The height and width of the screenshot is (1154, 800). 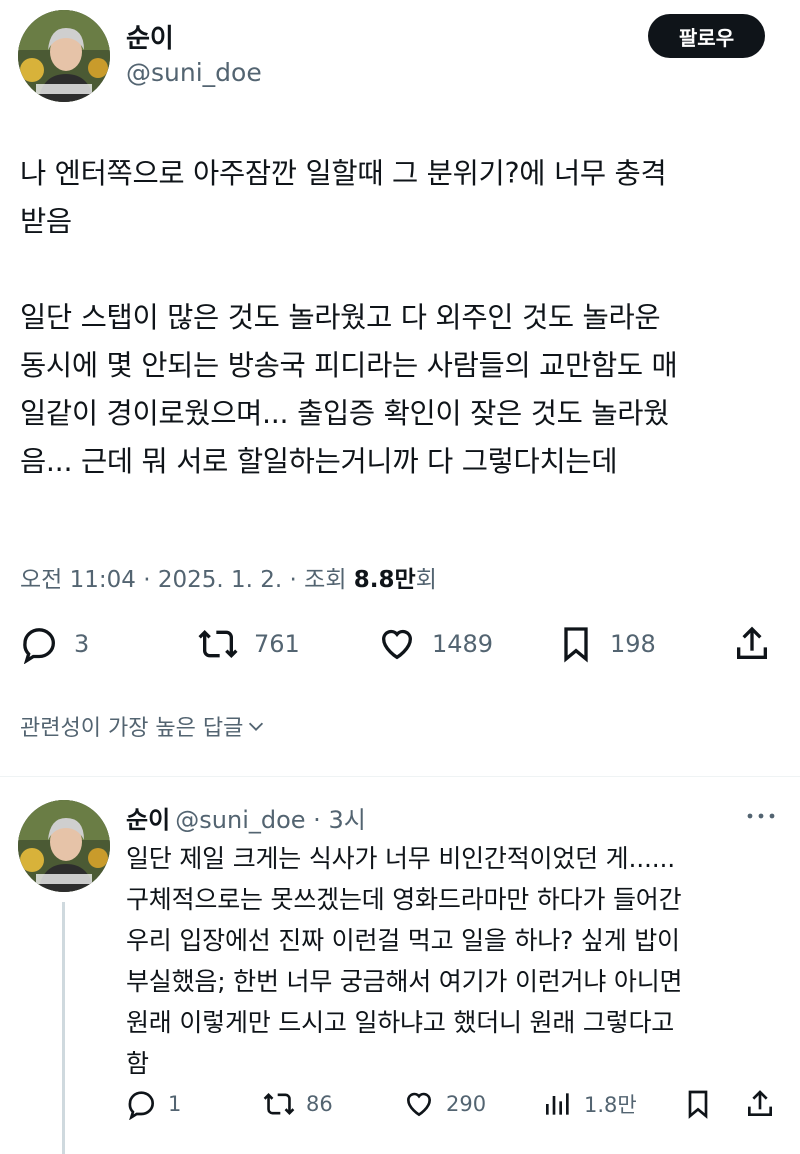 I want to click on author-handle: @suni_doe, so click(x=194, y=72).